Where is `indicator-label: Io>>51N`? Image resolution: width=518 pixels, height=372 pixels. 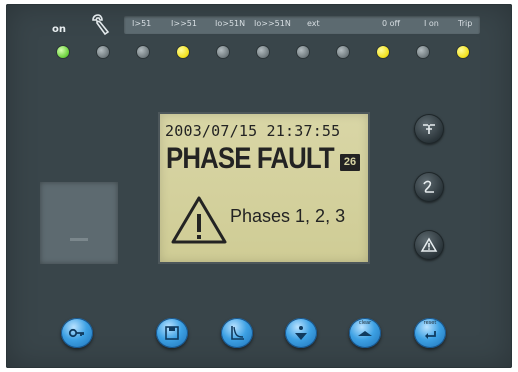 indicator-label: Io>>51N is located at coordinates (272, 23).